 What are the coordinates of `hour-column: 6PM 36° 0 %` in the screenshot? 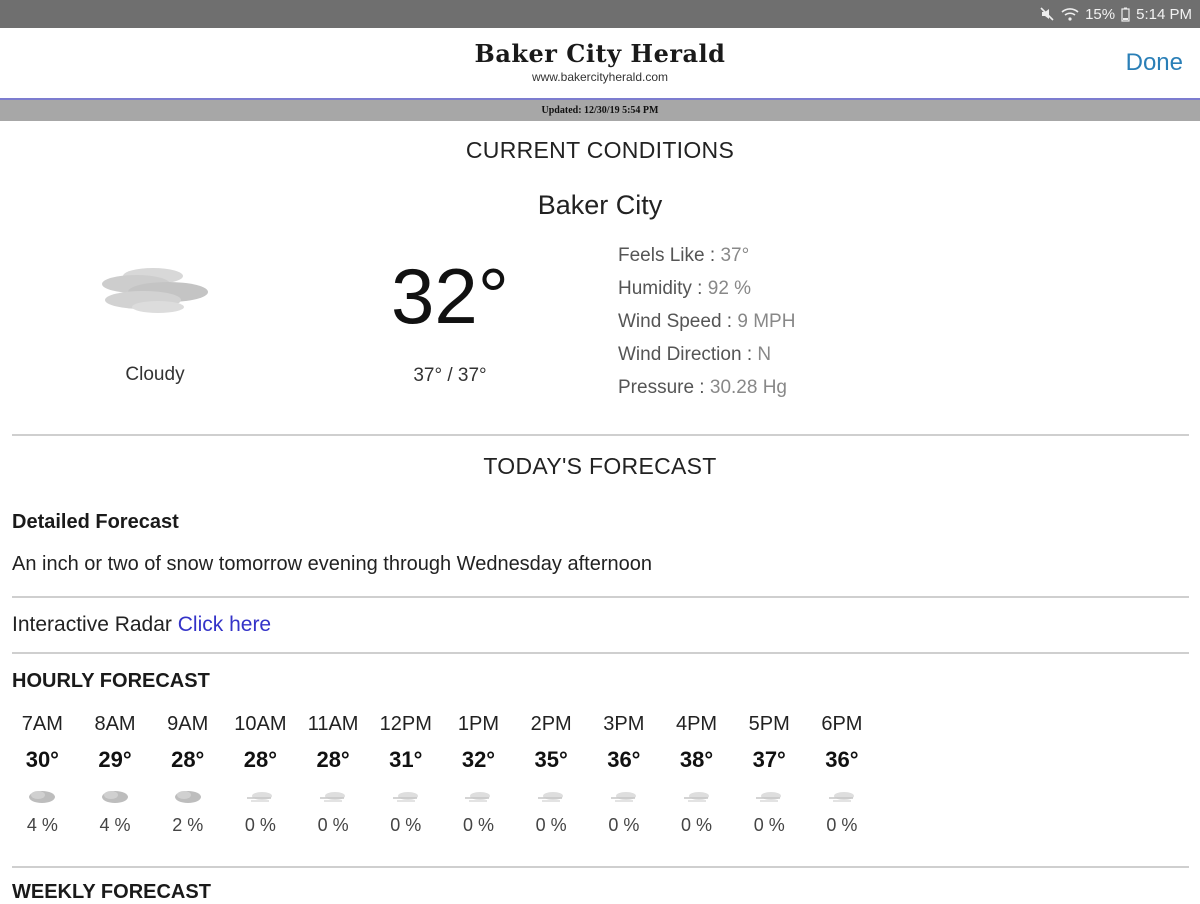 It's located at (842, 773).